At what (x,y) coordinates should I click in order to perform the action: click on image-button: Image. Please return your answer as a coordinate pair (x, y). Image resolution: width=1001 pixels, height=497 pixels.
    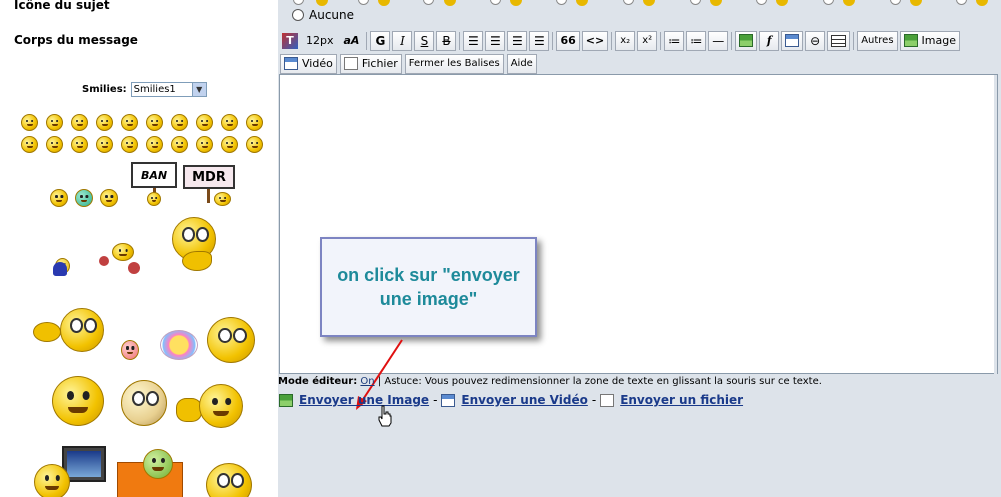
    Looking at the image, I should click on (929, 40).